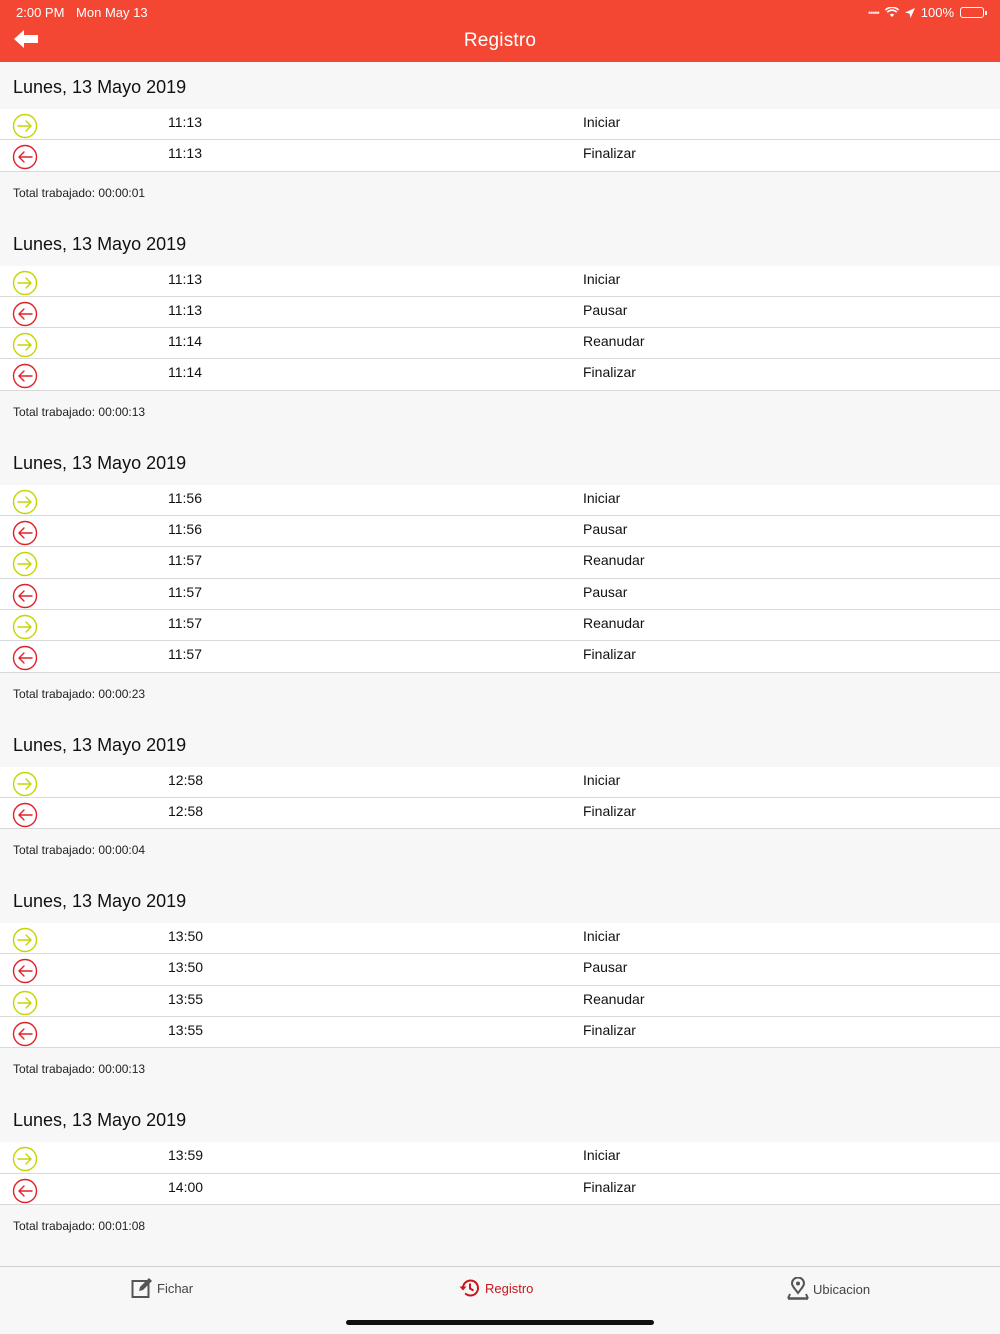 Image resolution: width=1000 pixels, height=1334 pixels. What do you see at coordinates (79, 411) in the screenshot?
I see `total-worked: Total trabajado: 00:00:13` at bounding box center [79, 411].